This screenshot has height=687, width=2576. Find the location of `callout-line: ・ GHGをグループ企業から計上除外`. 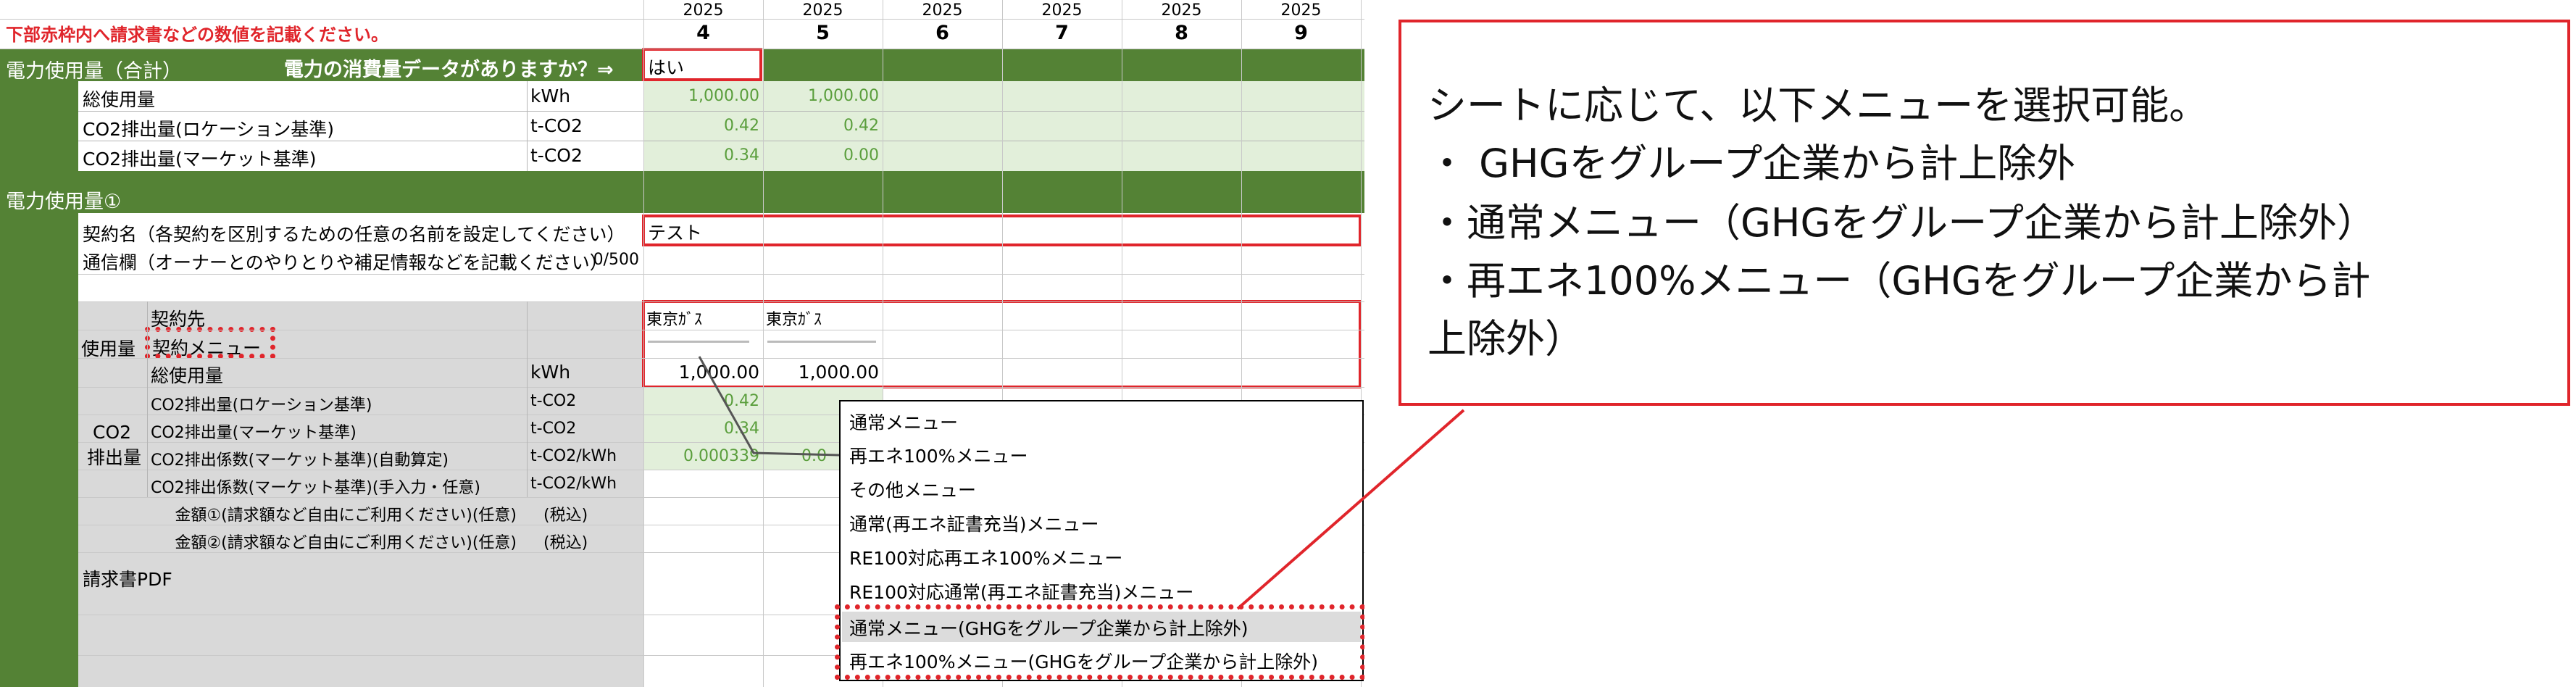

callout-line: ・ GHGをグループ企業から計上除外 is located at coordinates (1751, 163).